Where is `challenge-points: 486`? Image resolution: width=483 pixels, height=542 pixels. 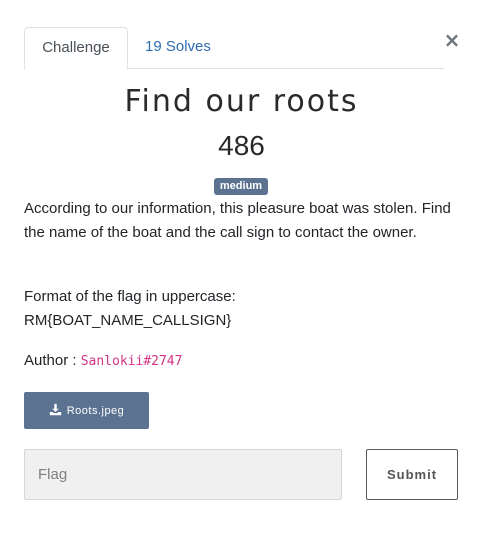 challenge-points: 486 is located at coordinates (241, 145).